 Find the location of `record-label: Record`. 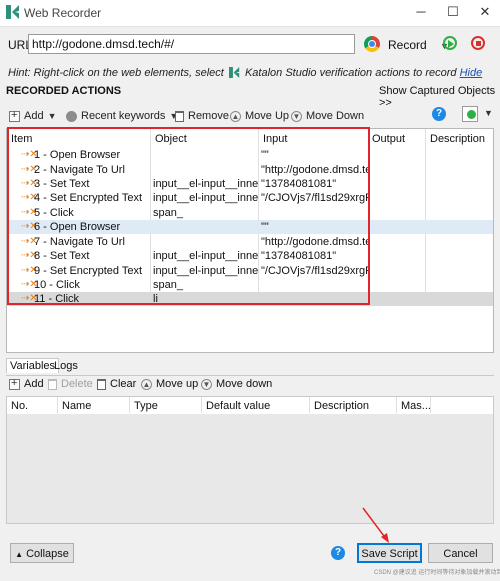

record-label: Record is located at coordinates (407, 45).